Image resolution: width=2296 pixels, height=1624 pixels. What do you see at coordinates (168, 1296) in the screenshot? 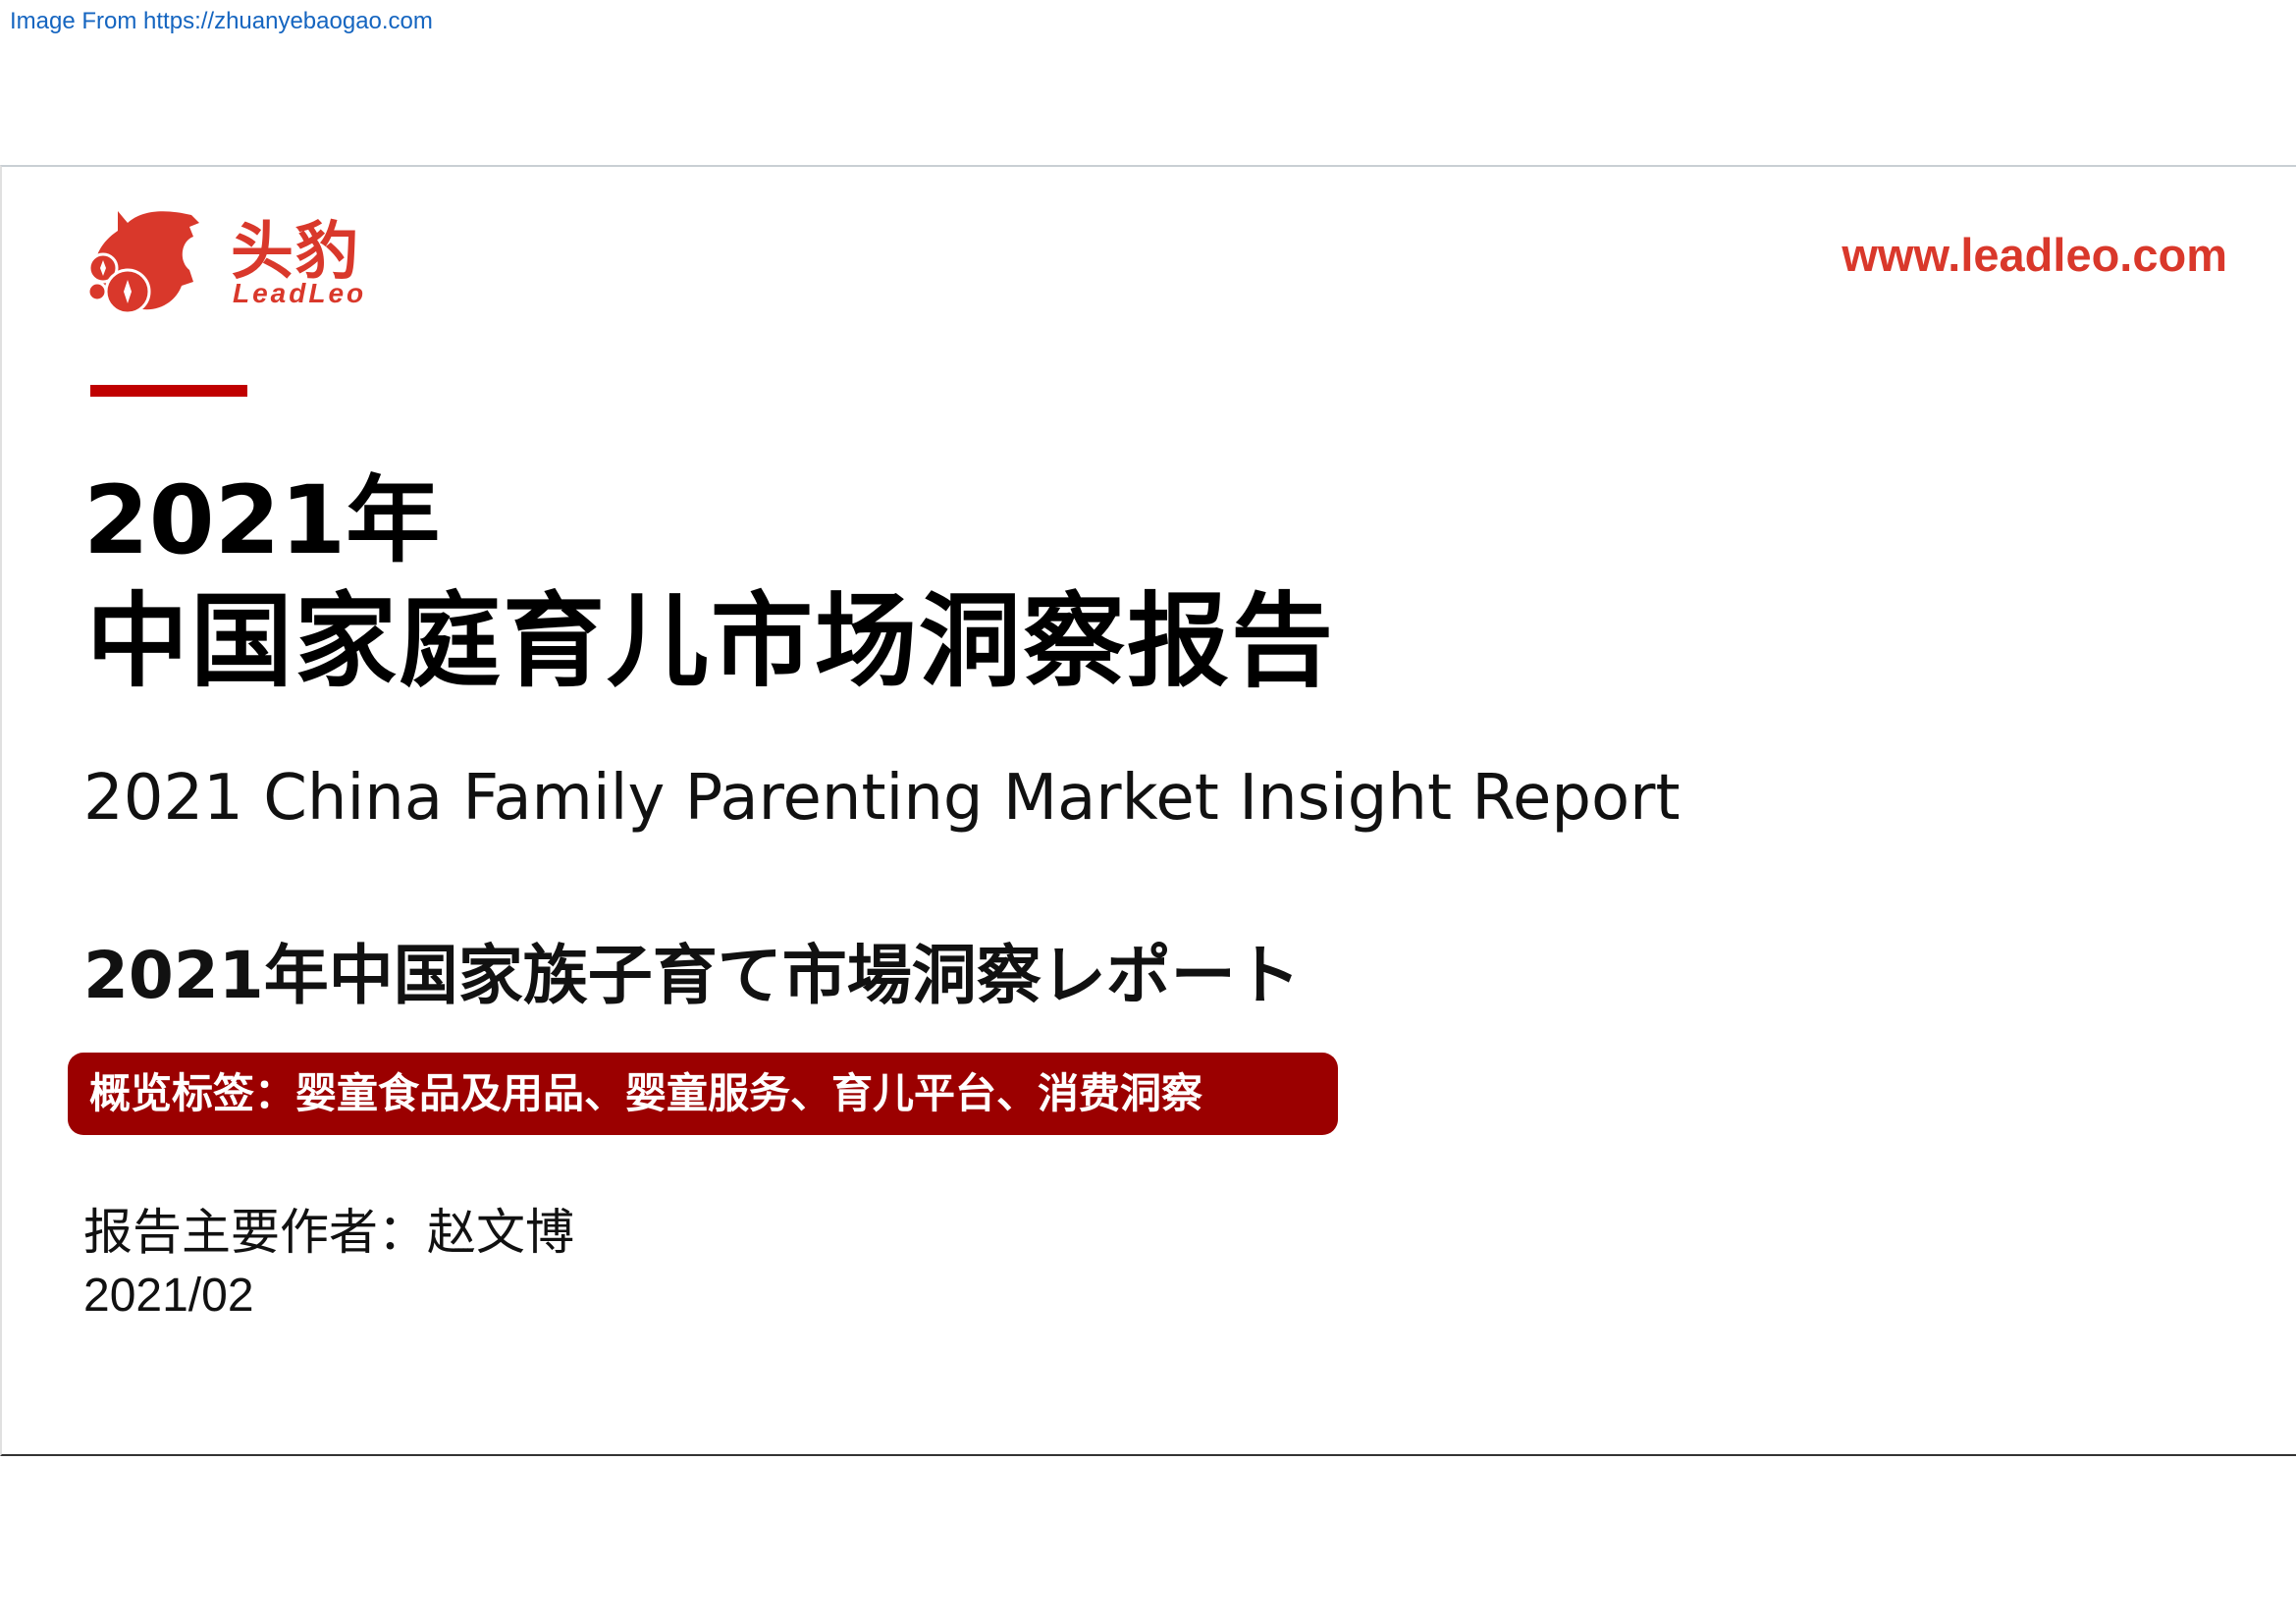
I see `report-date: 2021/02` at bounding box center [168, 1296].